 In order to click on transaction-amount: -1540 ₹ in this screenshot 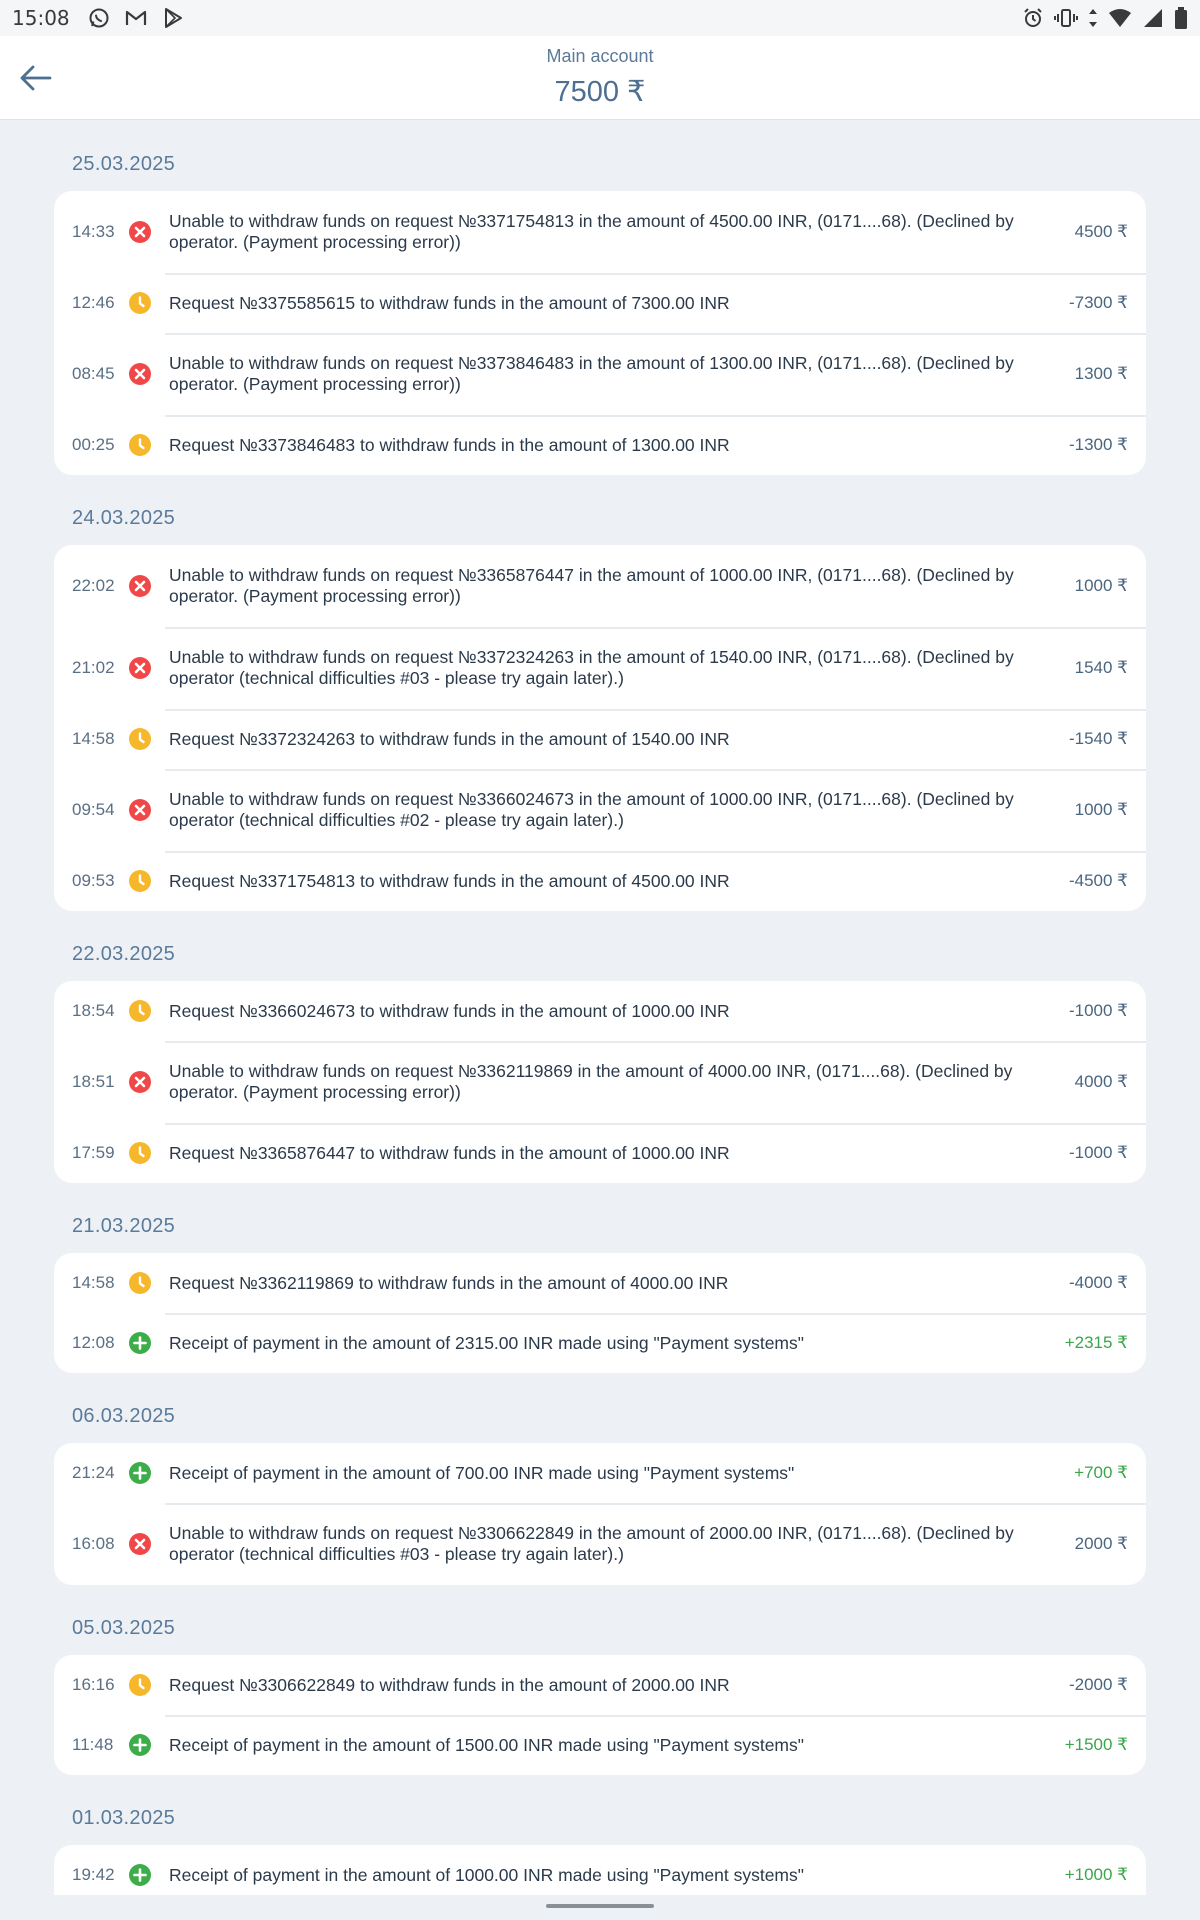, I will do `click(1098, 738)`.